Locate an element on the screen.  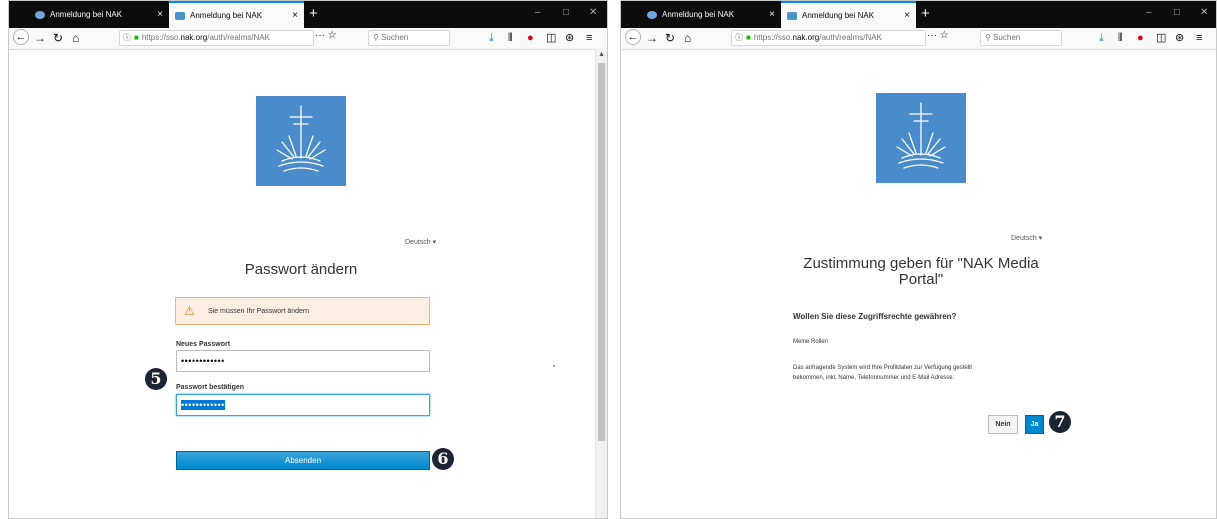
page-title-line1: Zustimmung geben für "NAK Media is located at coordinates (921, 263).